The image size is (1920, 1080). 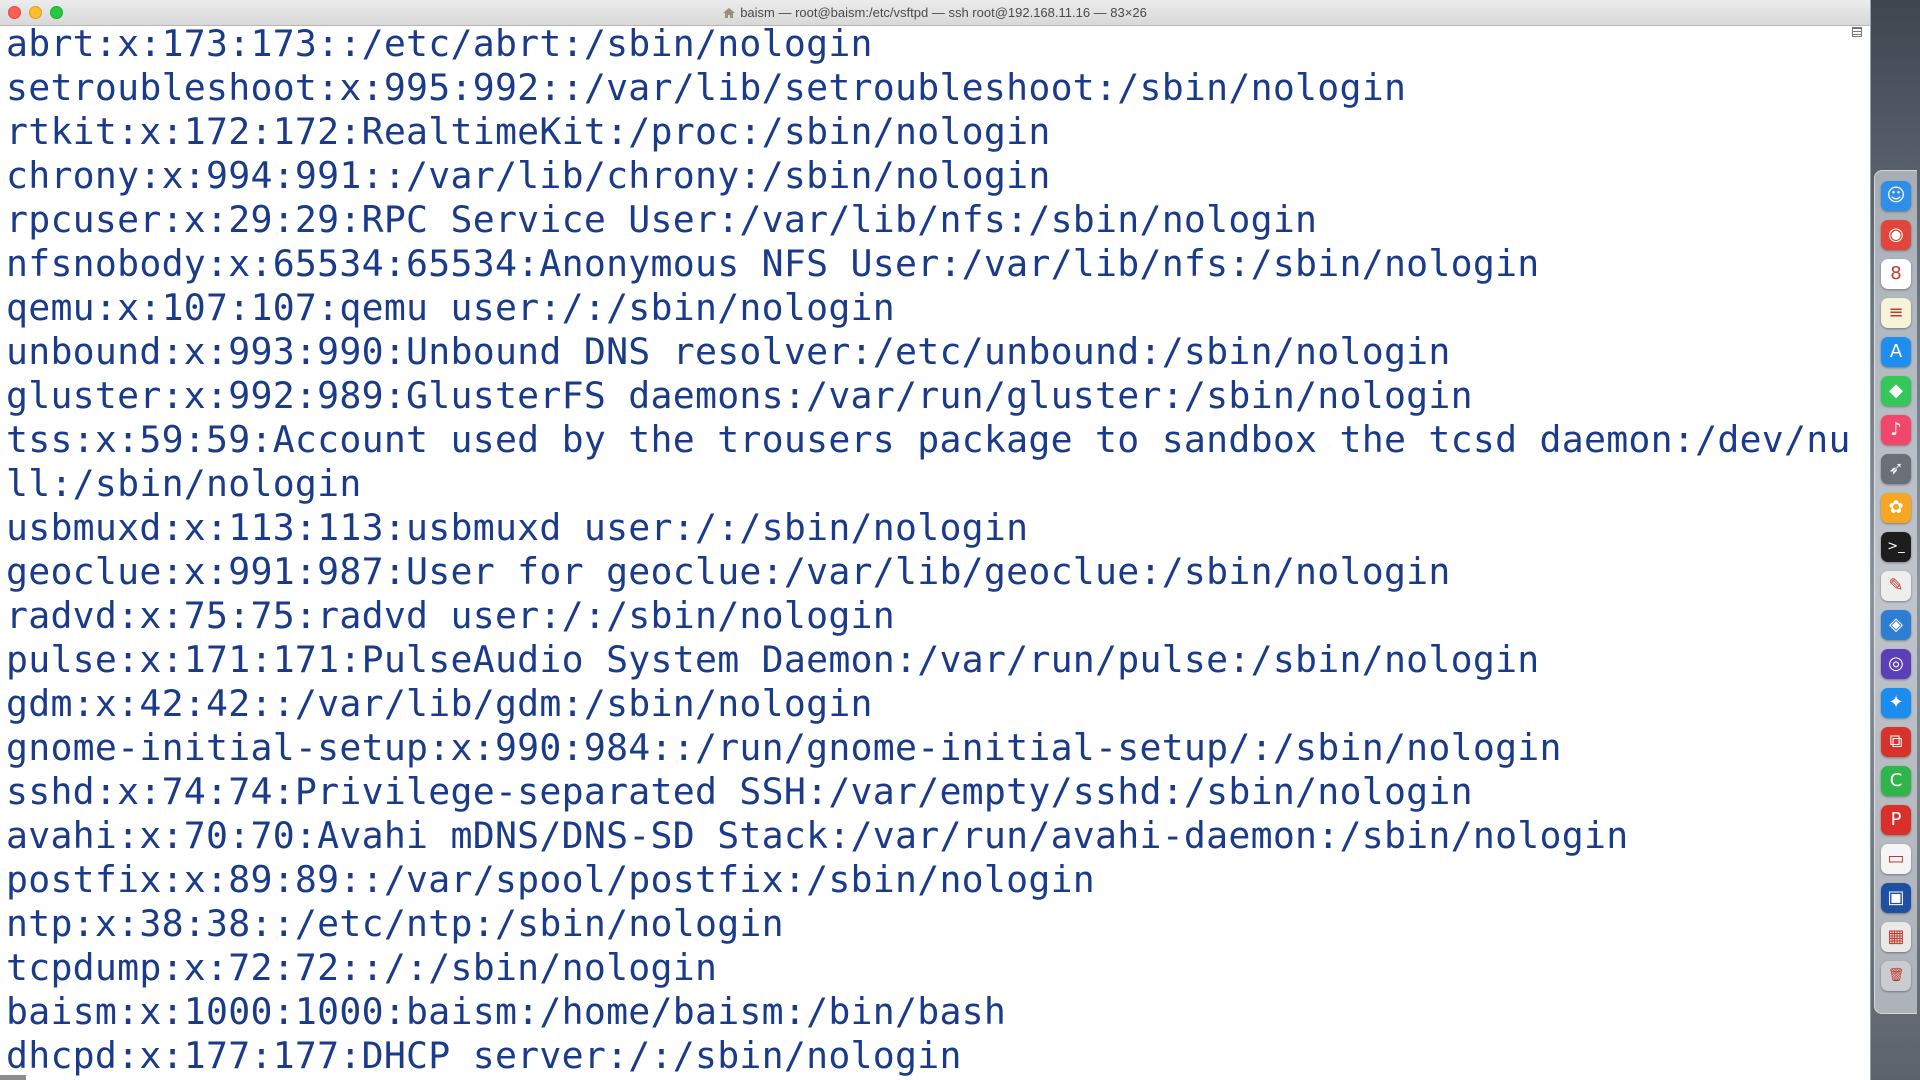 I want to click on terminal-cursor, so click(x=13, y=1077).